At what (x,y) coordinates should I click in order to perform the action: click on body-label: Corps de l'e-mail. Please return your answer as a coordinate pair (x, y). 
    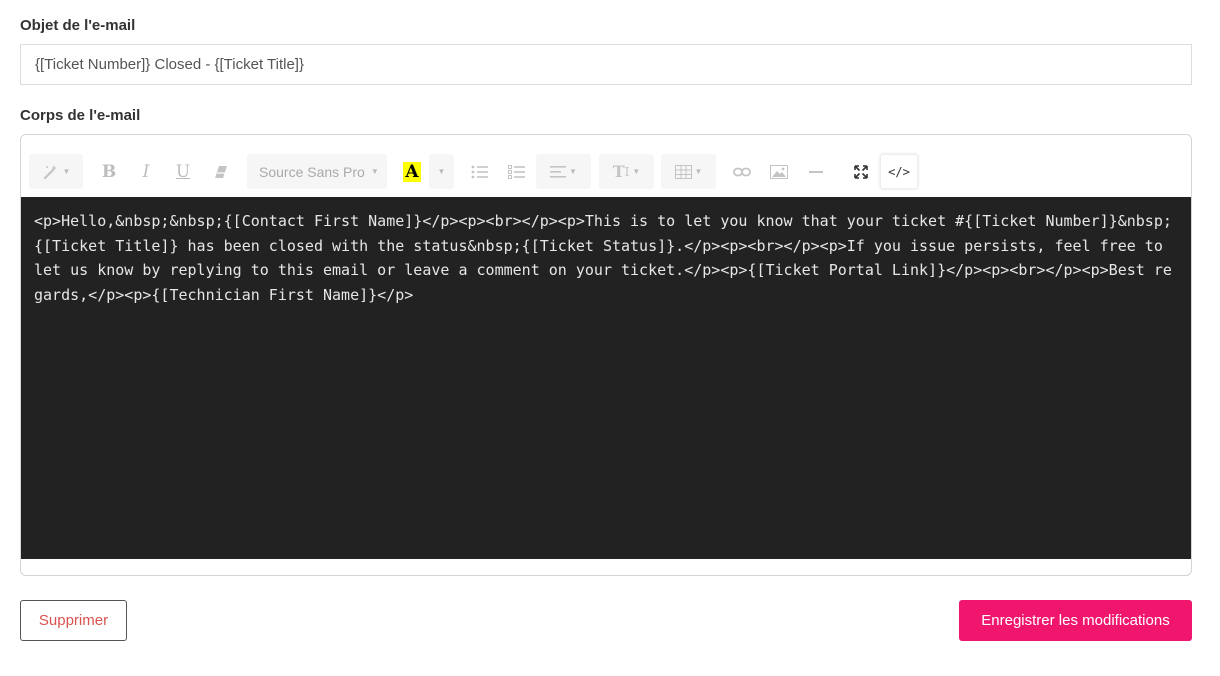
    Looking at the image, I should click on (80, 115).